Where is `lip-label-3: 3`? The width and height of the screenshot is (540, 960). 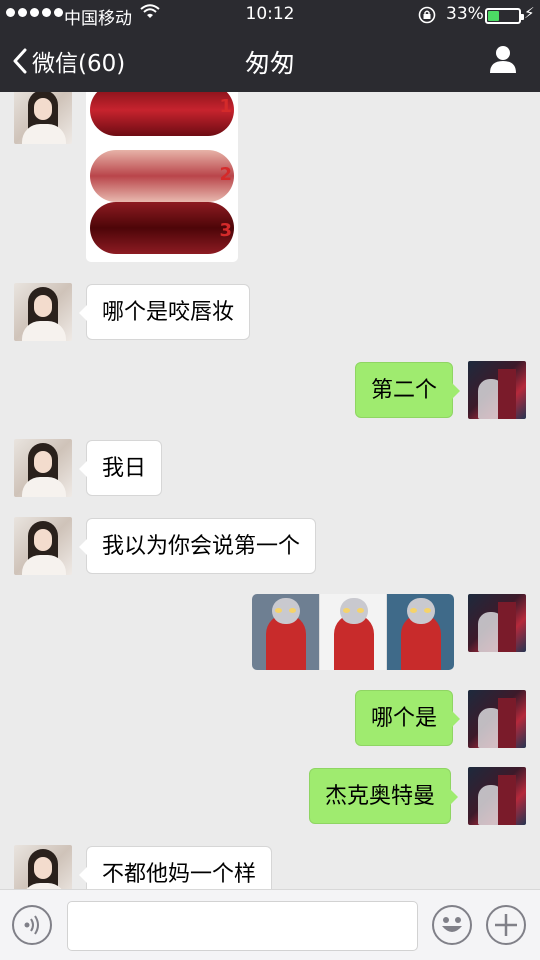
lip-label-3: 3 is located at coordinates (225, 230).